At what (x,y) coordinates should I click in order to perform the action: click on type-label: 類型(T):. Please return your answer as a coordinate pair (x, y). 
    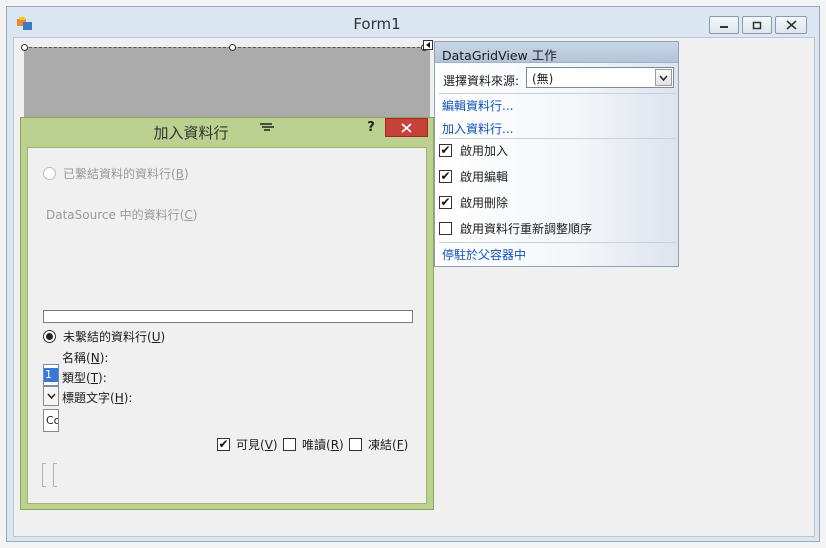
    Looking at the image, I should click on (84, 378).